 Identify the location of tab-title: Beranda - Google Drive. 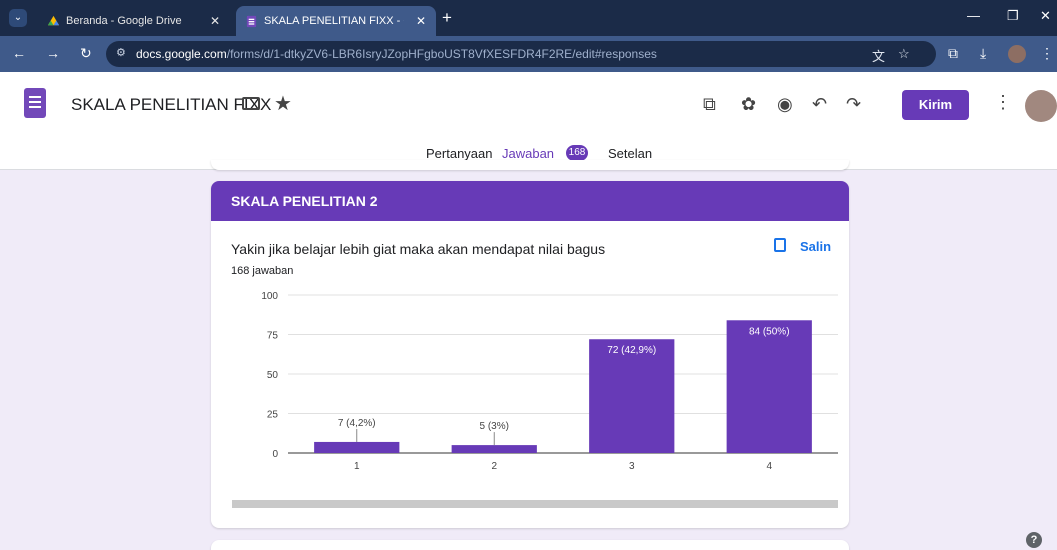
(124, 21).